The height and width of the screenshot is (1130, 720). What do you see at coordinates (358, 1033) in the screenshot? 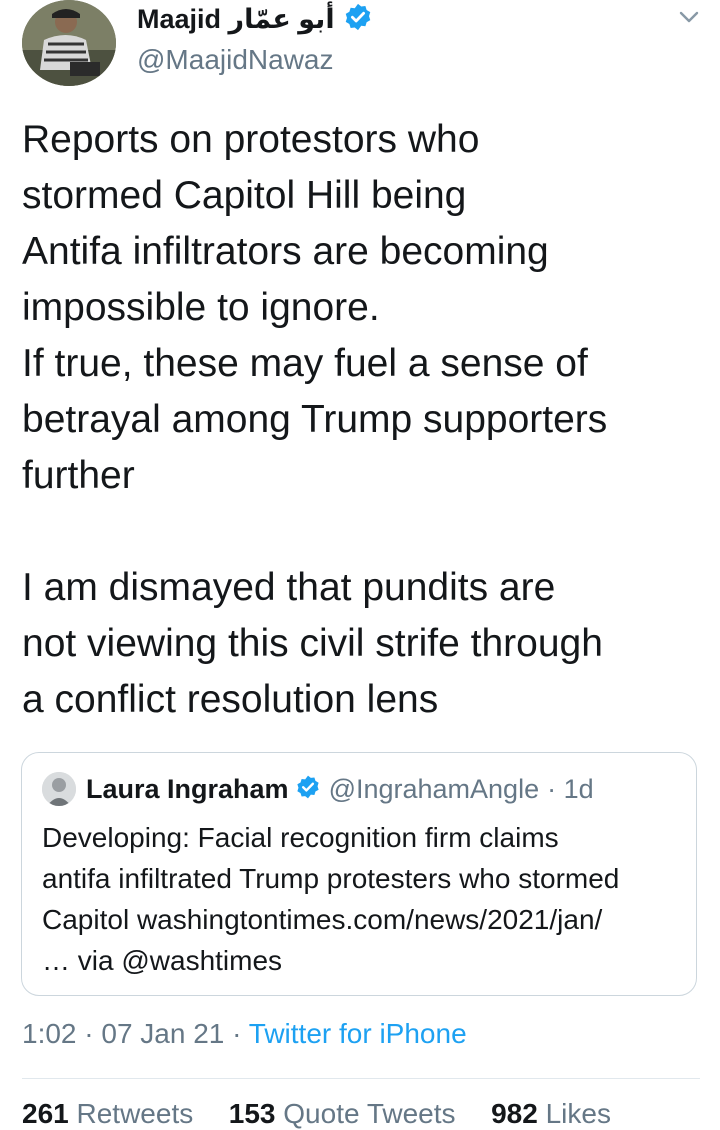
I see `tweet-source-link: Twitter for iPhone` at bounding box center [358, 1033].